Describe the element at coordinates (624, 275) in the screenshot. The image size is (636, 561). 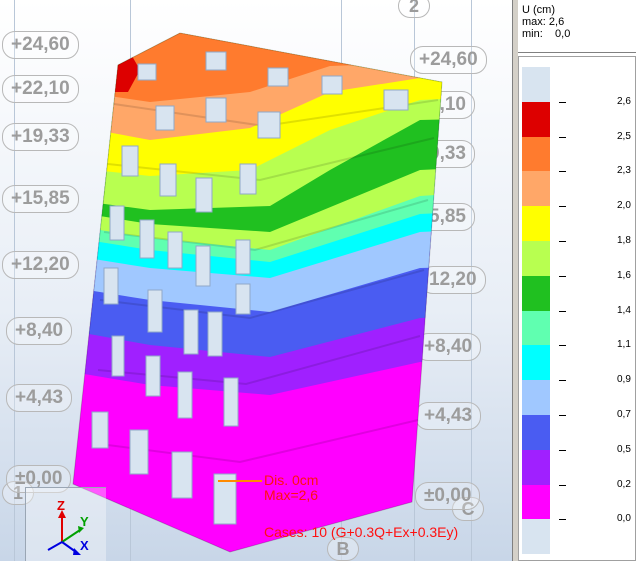
I see `legend-value-label: 1,6` at that location.